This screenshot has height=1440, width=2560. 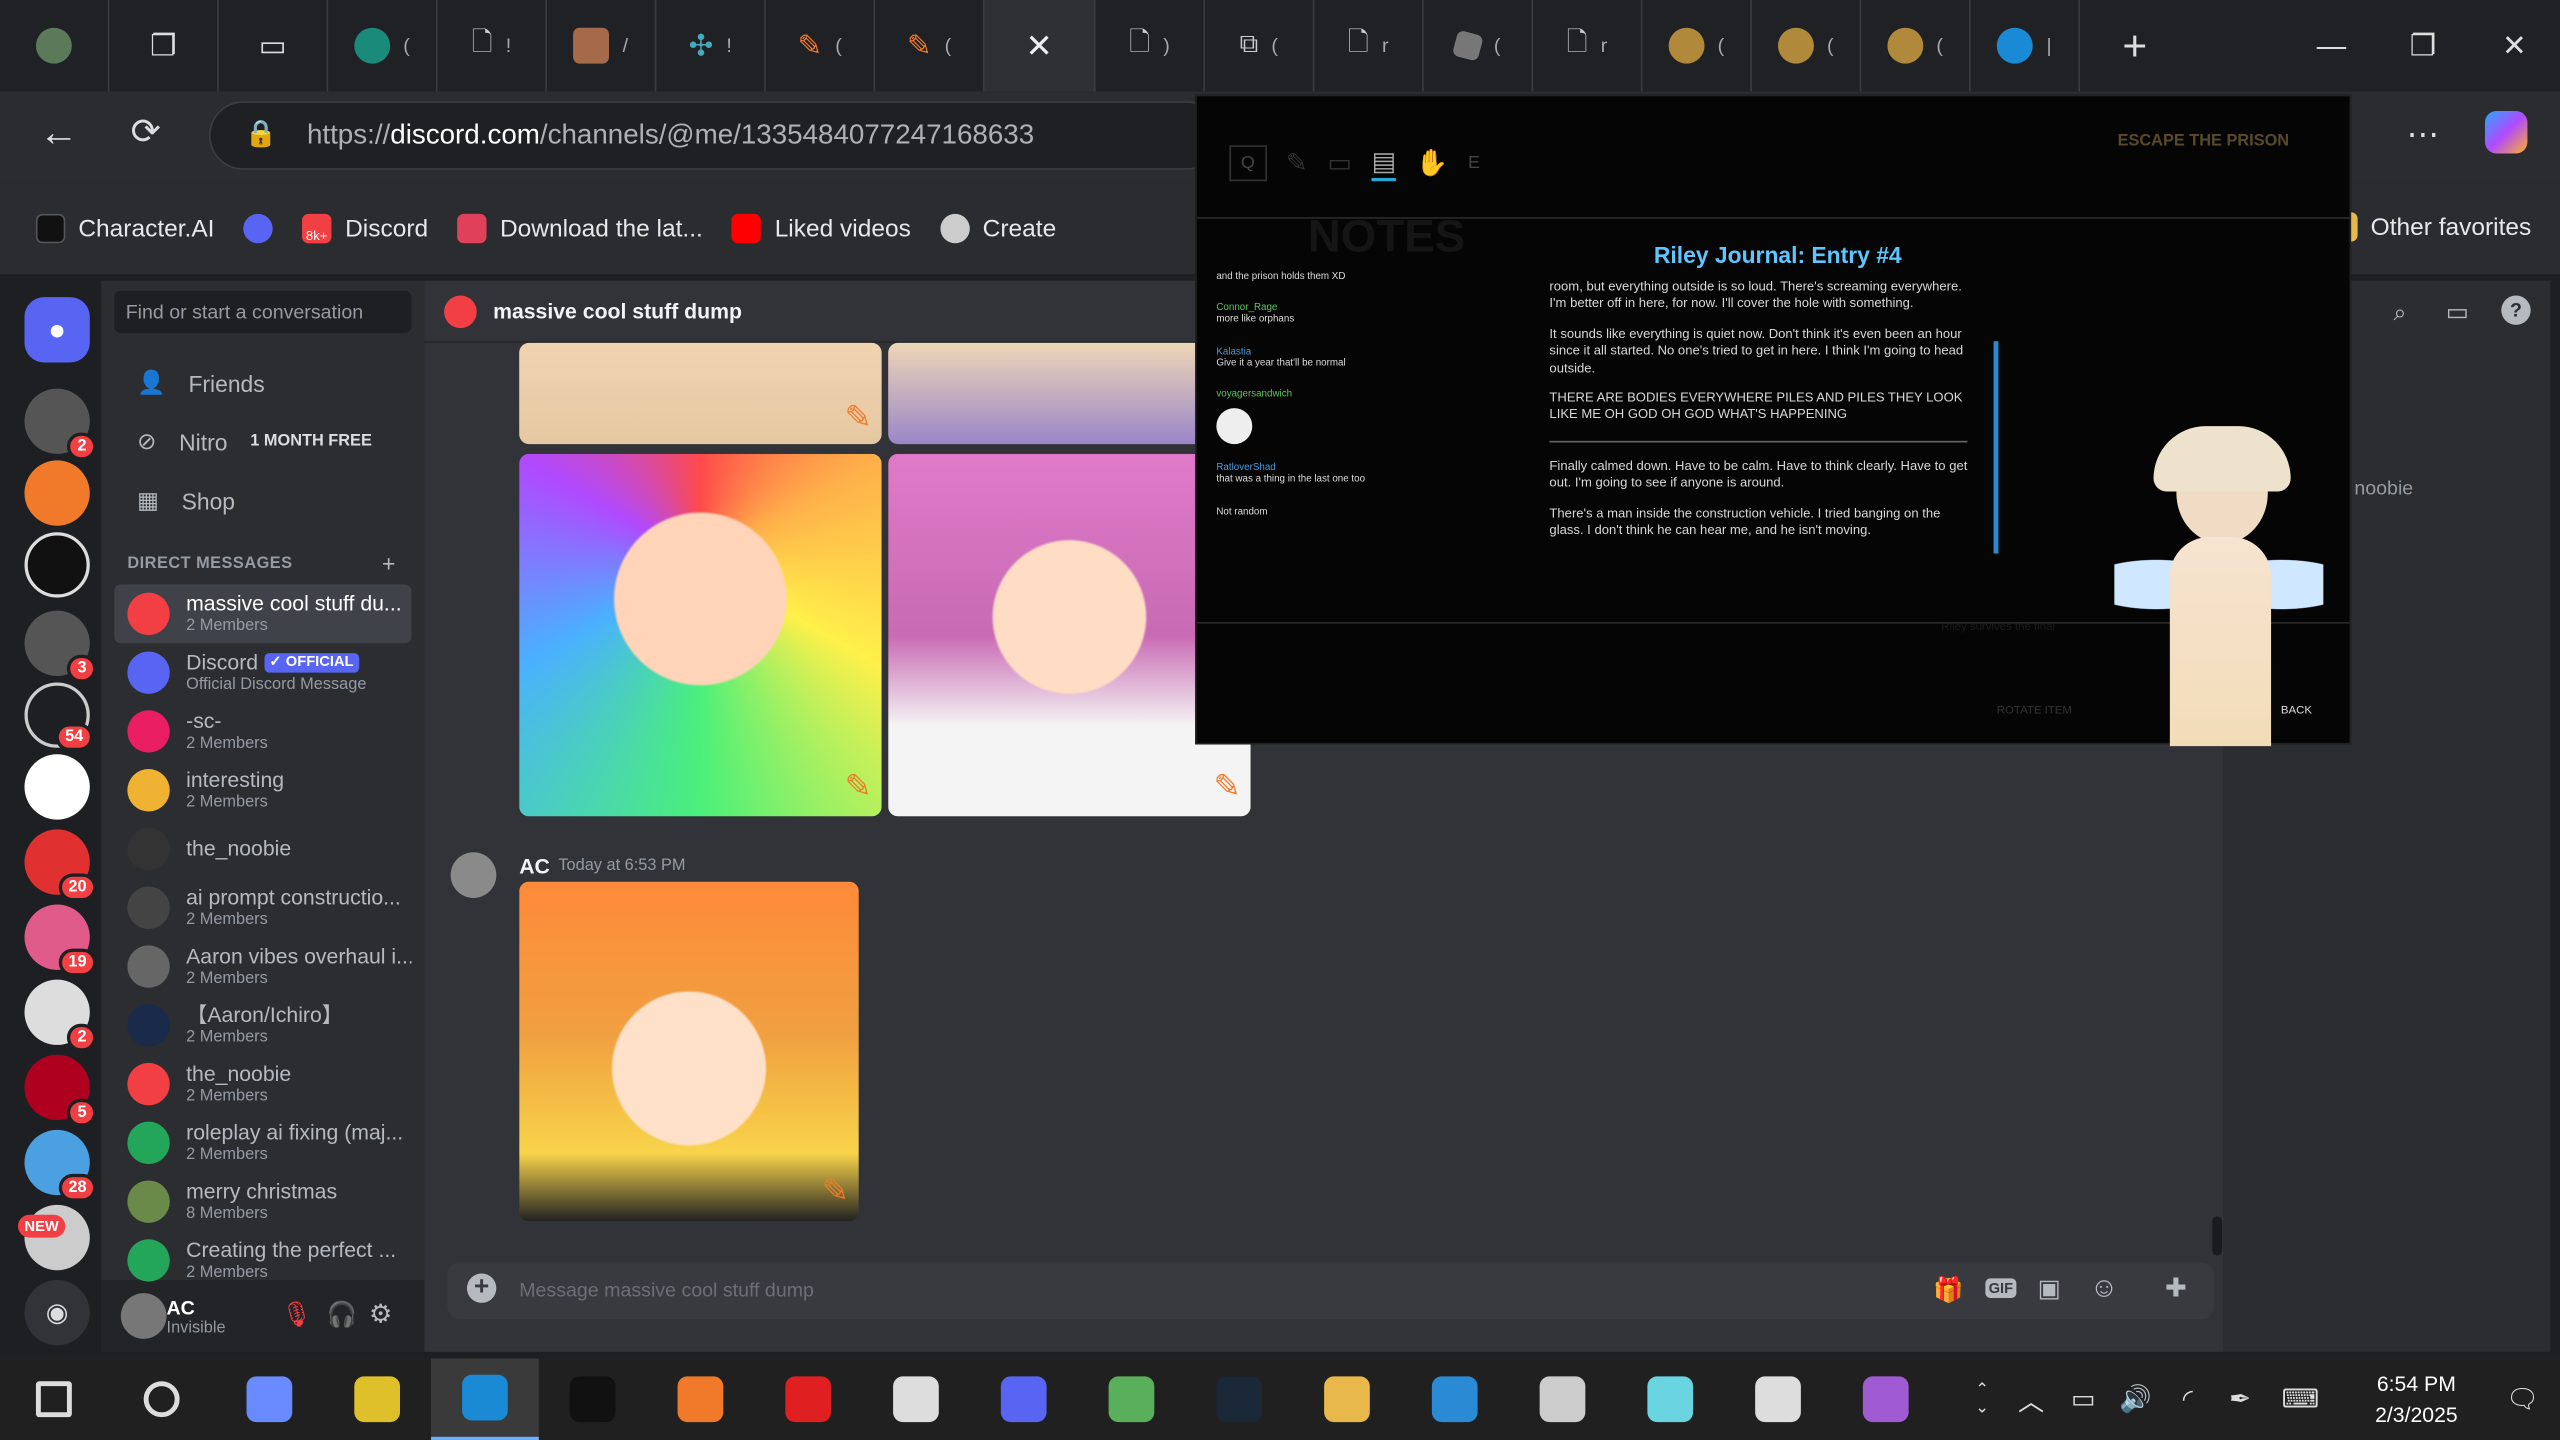 I want to click on keyboard-icon: ⌨, so click(x=2300, y=1399).